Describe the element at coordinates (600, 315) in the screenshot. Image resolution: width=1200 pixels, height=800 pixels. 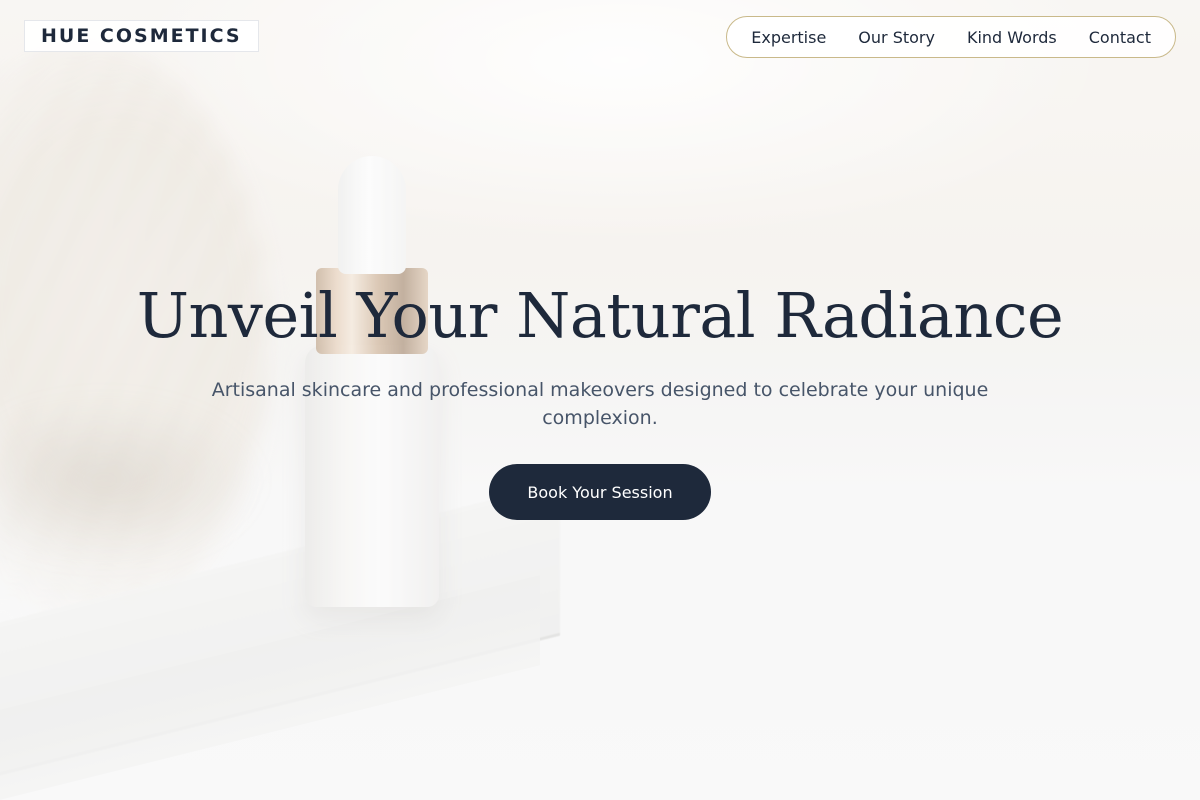
I see `hero-title: Unveil Your Natural Radiance` at that location.